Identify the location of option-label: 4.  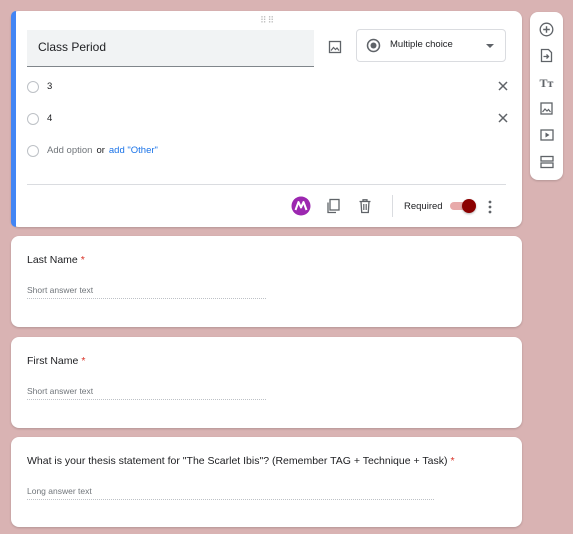
(49, 118).